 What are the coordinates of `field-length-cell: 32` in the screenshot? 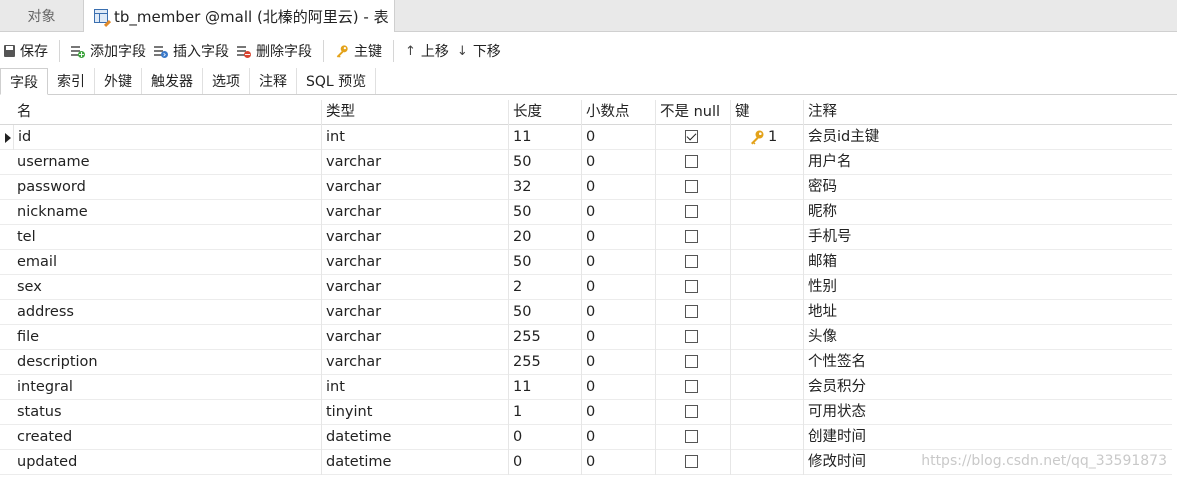 It's located at (544, 187).